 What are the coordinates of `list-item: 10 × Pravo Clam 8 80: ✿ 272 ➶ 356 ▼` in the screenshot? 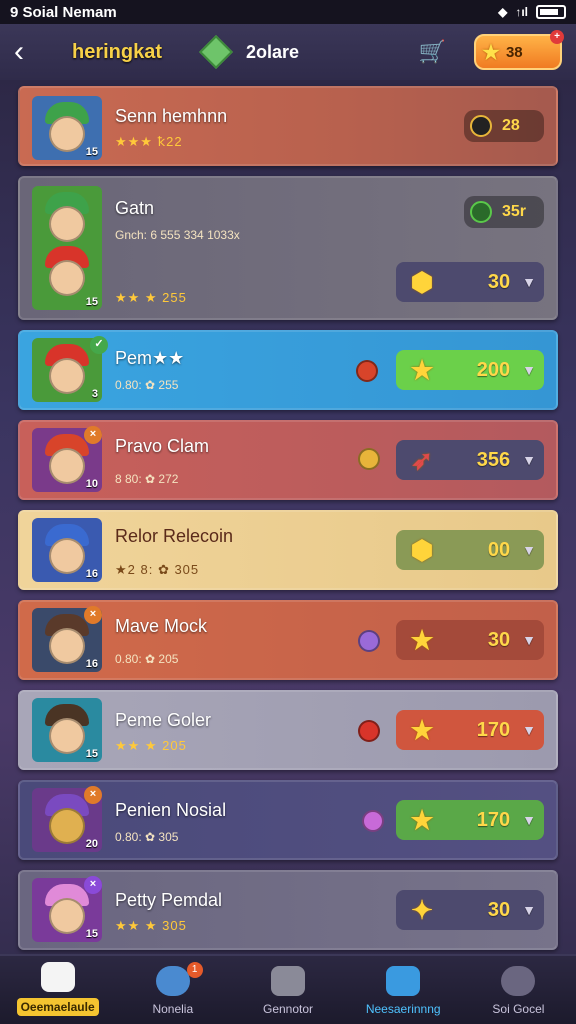 It's located at (288, 460).